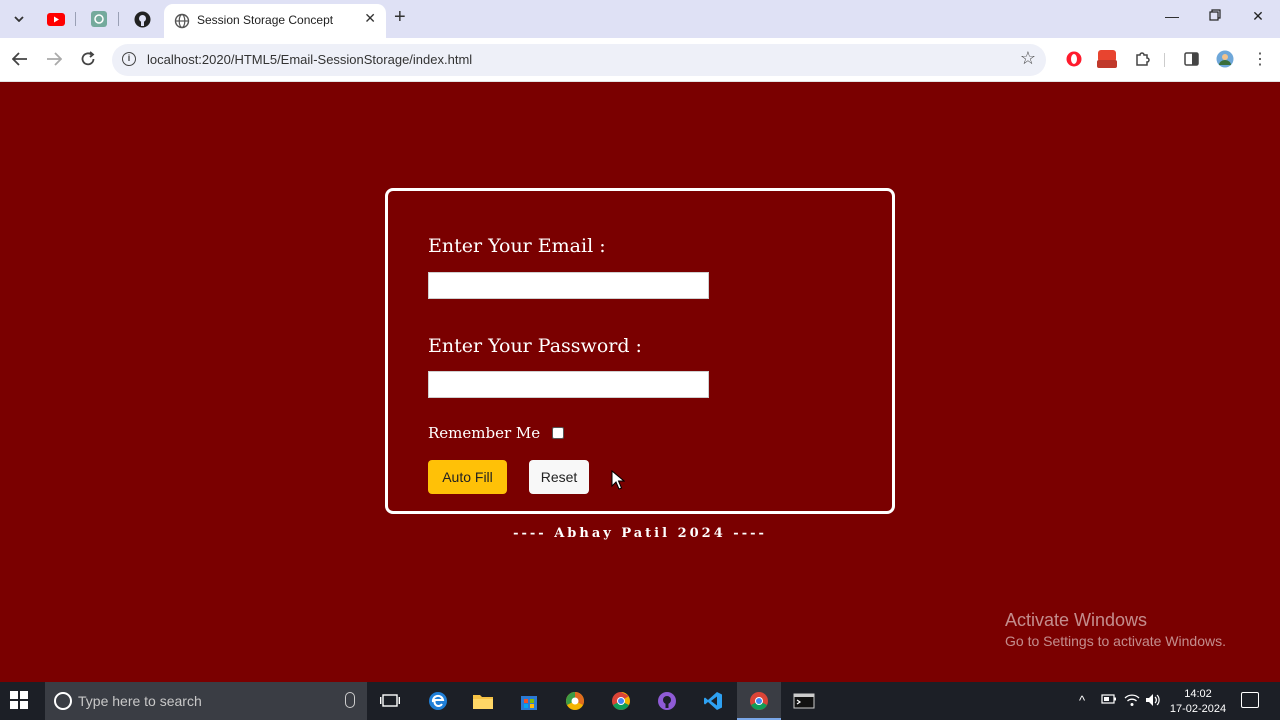 This screenshot has height=720, width=1280. I want to click on notification-center-icon, so click(1250, 700).